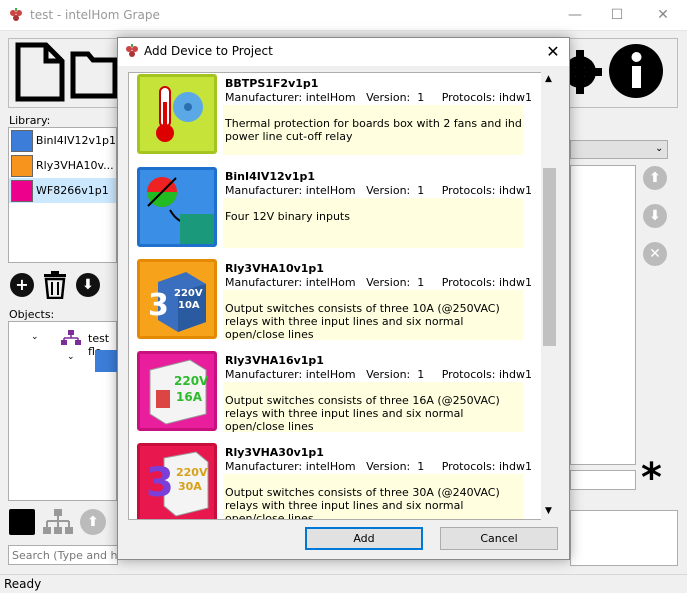 The image size is (687, 593). I want to click on right-dropdown: ⌄, so click(619, 149).